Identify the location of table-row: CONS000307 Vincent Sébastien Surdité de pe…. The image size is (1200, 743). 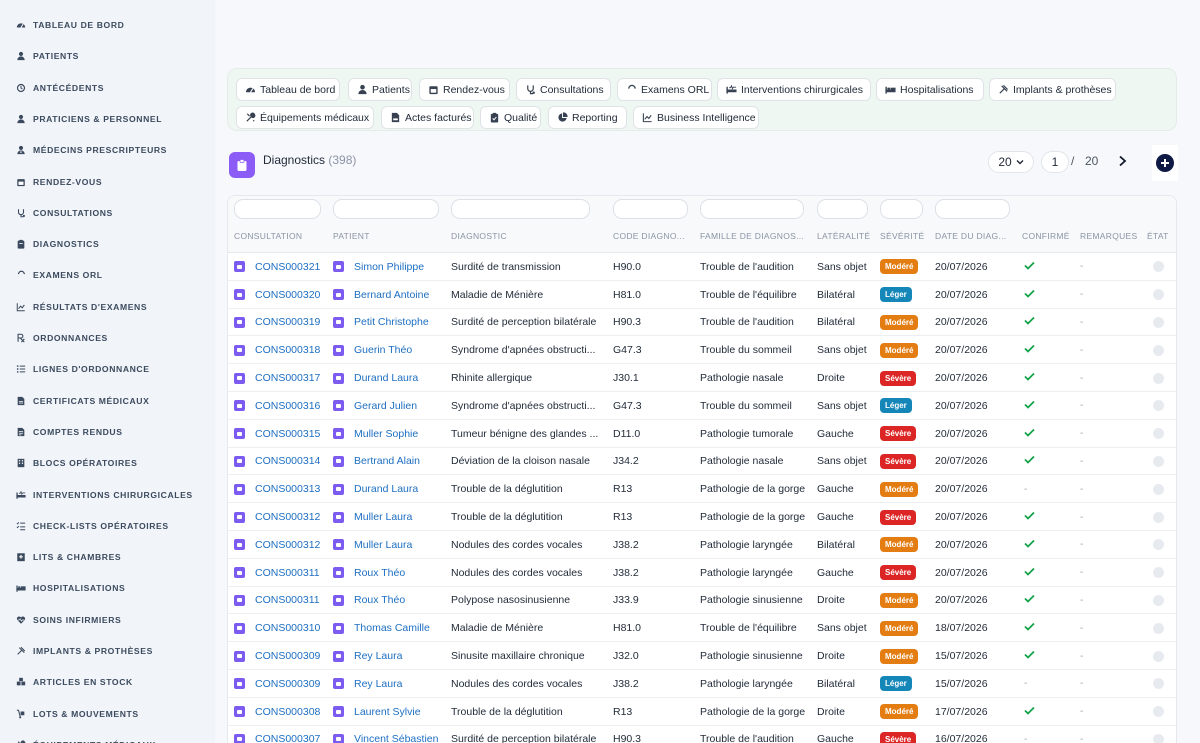
(702, 734).